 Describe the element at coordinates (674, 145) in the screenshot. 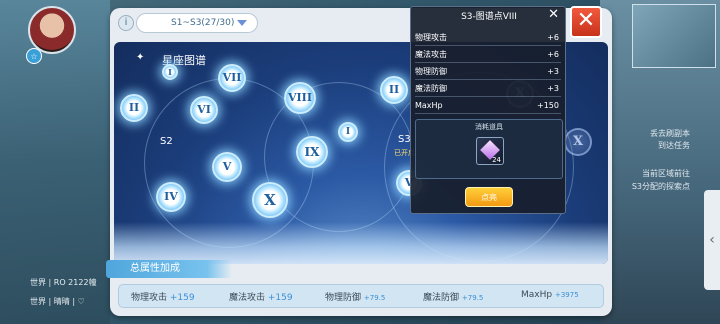

I see `quest-label: 到达任务` at that location.